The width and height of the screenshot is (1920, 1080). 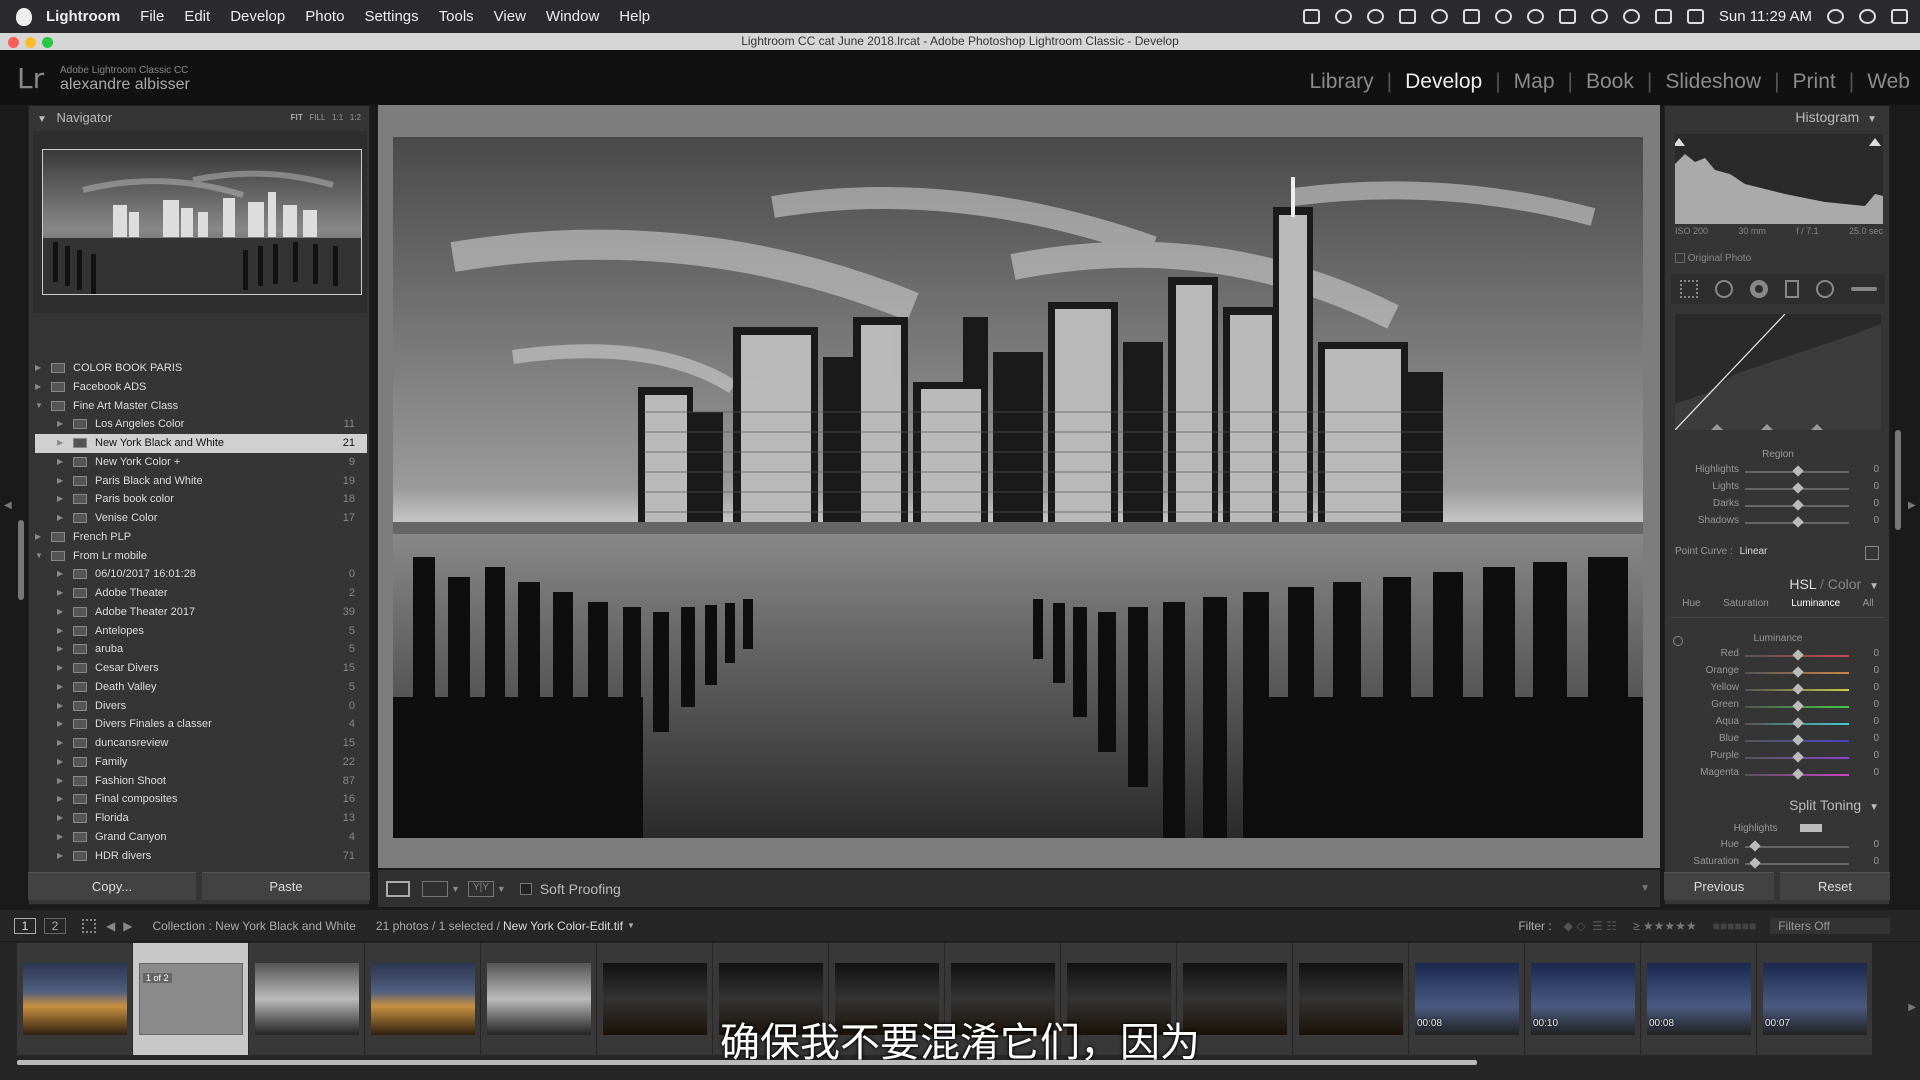 What do you see at coordinates (1631, 16) in the screenshot?
I see `wifi-icon` at bounding box center [1631, 16].